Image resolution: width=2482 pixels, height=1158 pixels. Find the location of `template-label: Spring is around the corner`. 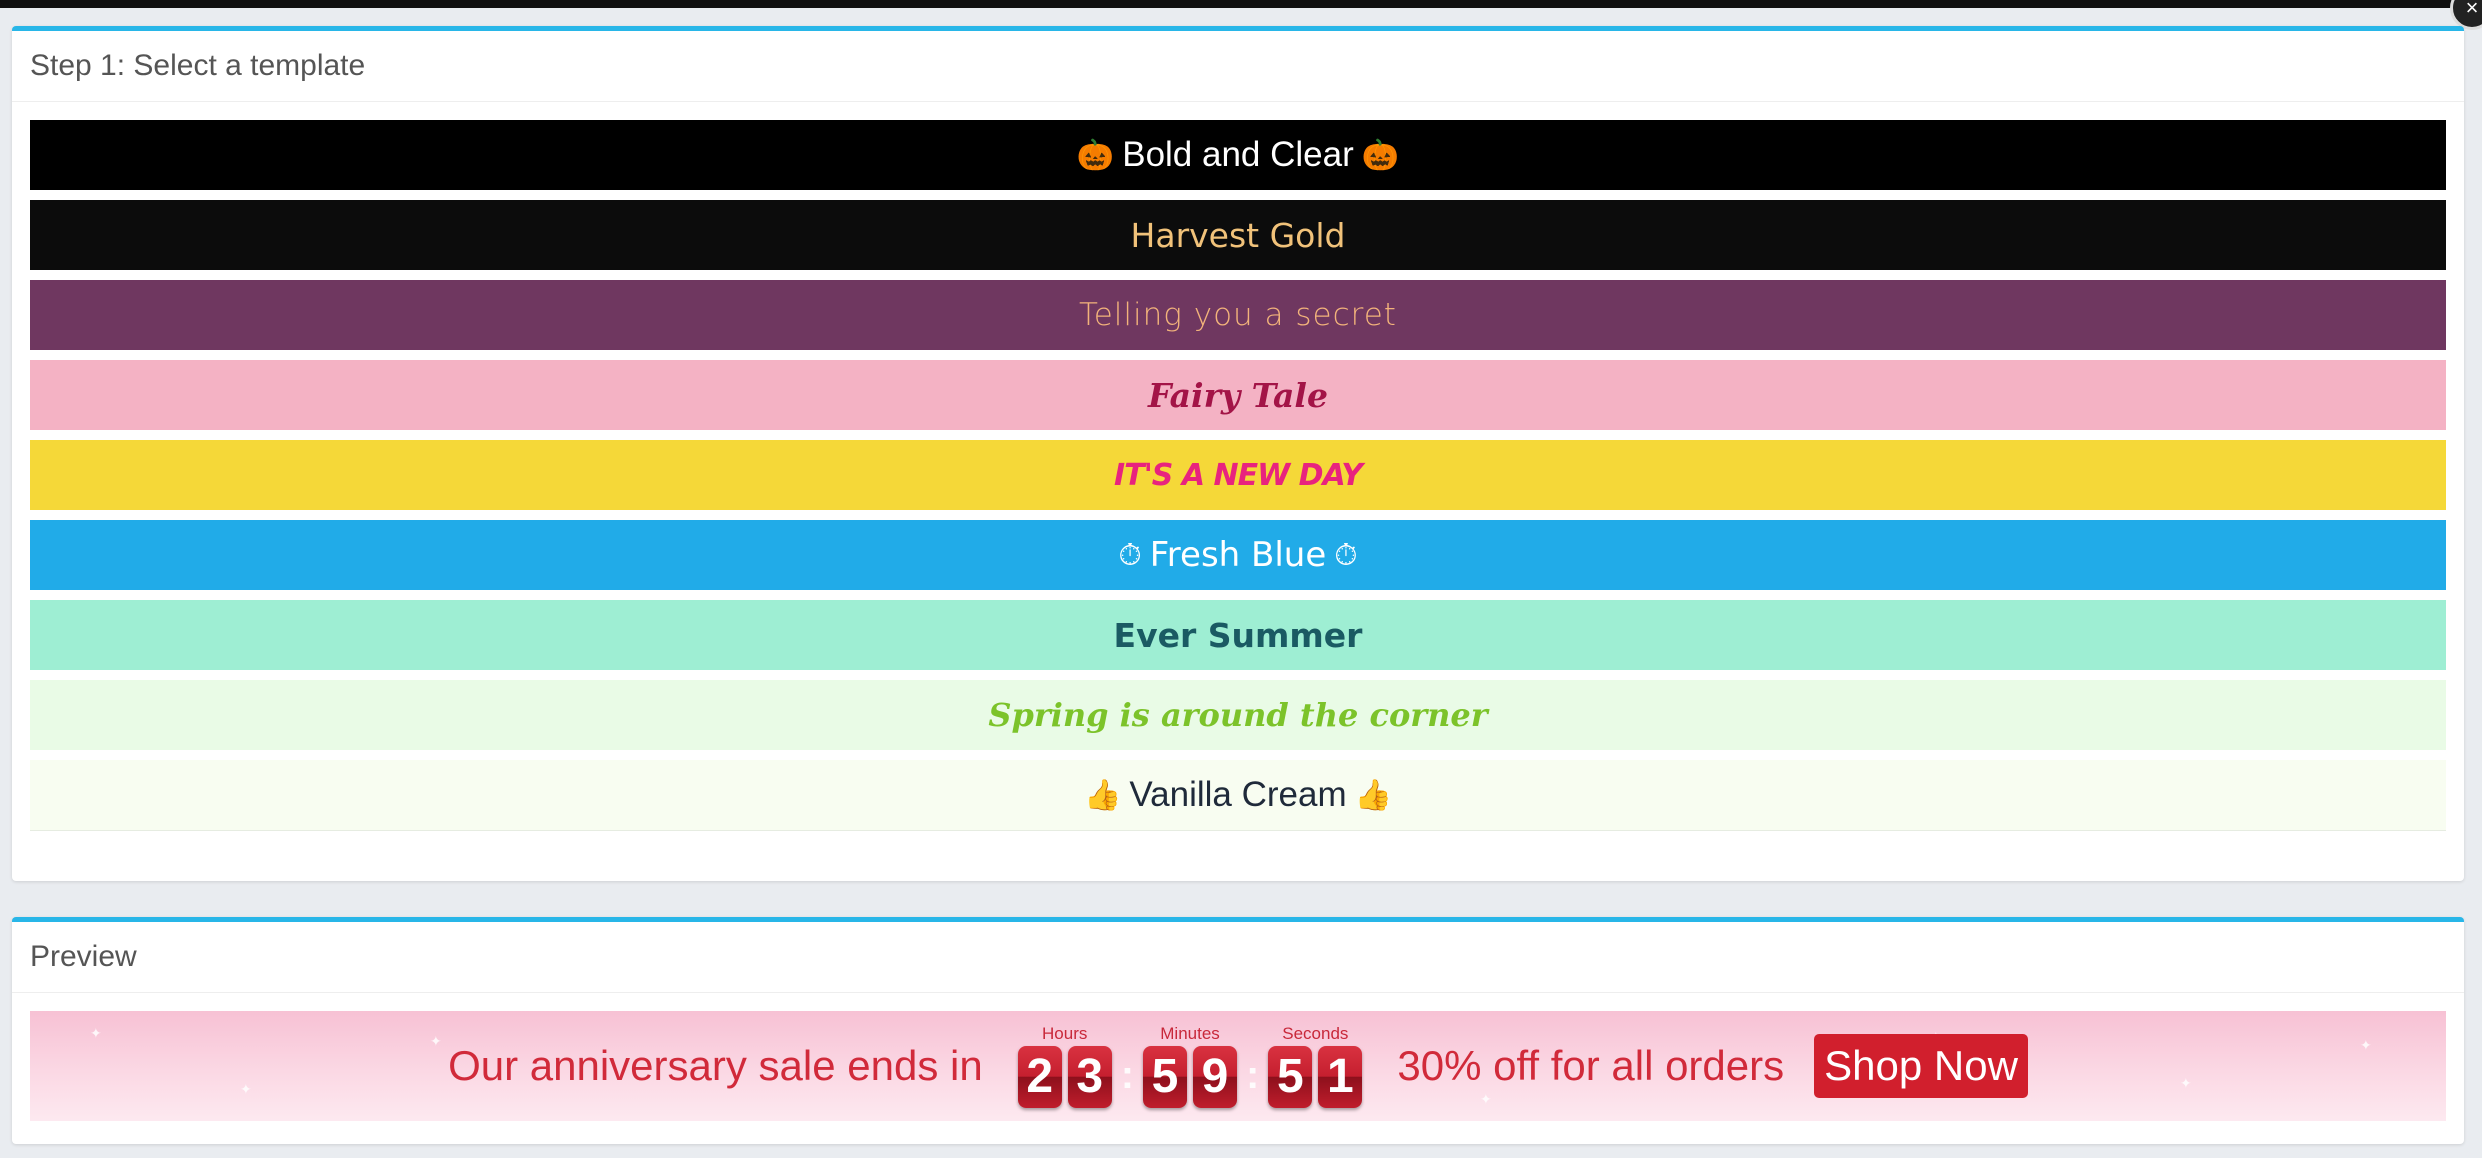

template-label: Spring is around the corner is located at coordinates (1238, 715).